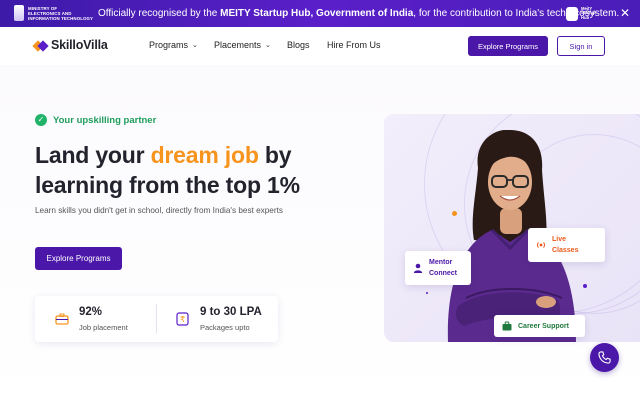  Describe the element at coordinates (40, 45) in the screenshot. I see `logo-mark-icon` at that location.